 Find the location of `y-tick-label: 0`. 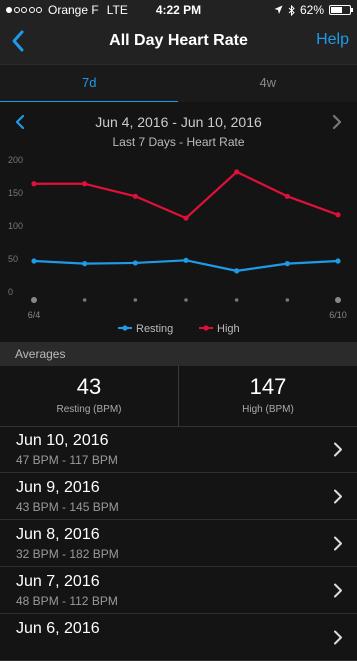

y-tick-label: 0 is located at coordinates (10, 292).